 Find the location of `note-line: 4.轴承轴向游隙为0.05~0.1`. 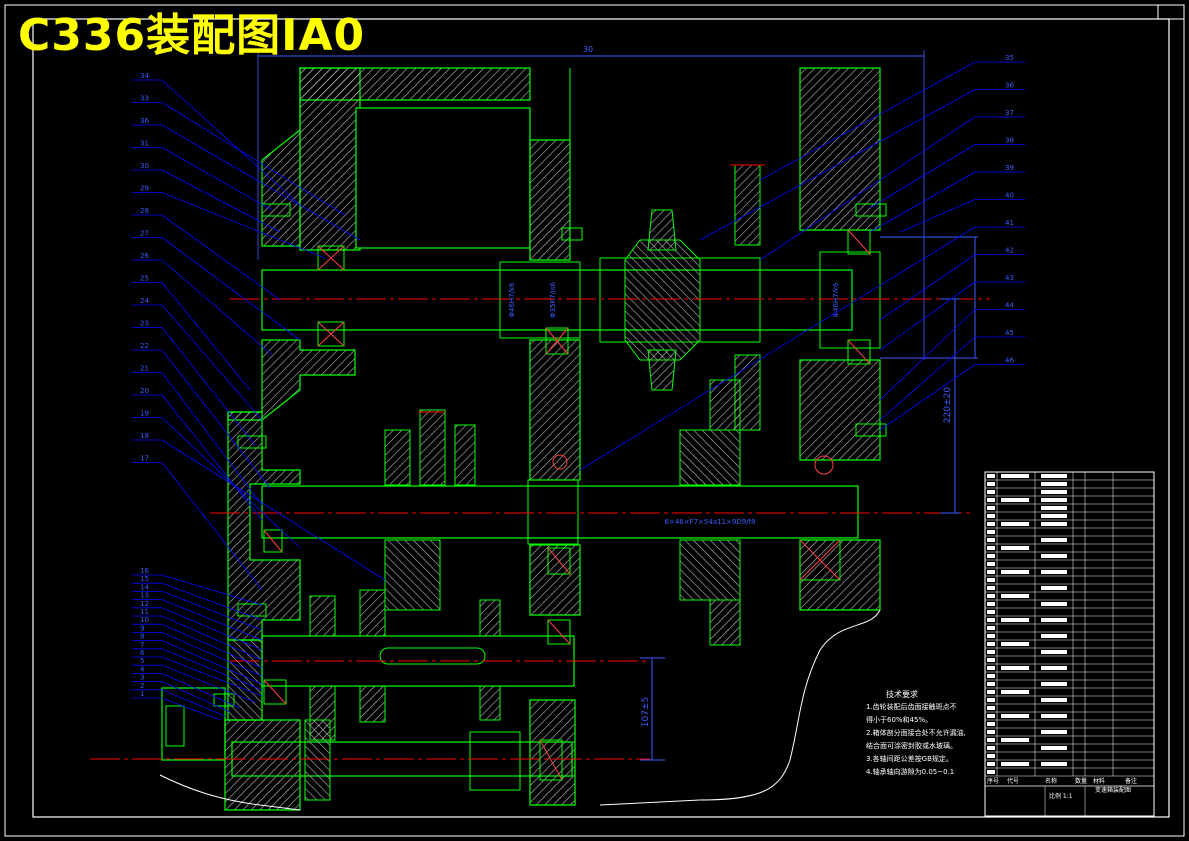

note-line: 4.轴承轴向游隙为0.05~0.1 is located at coordinates (910, 772).